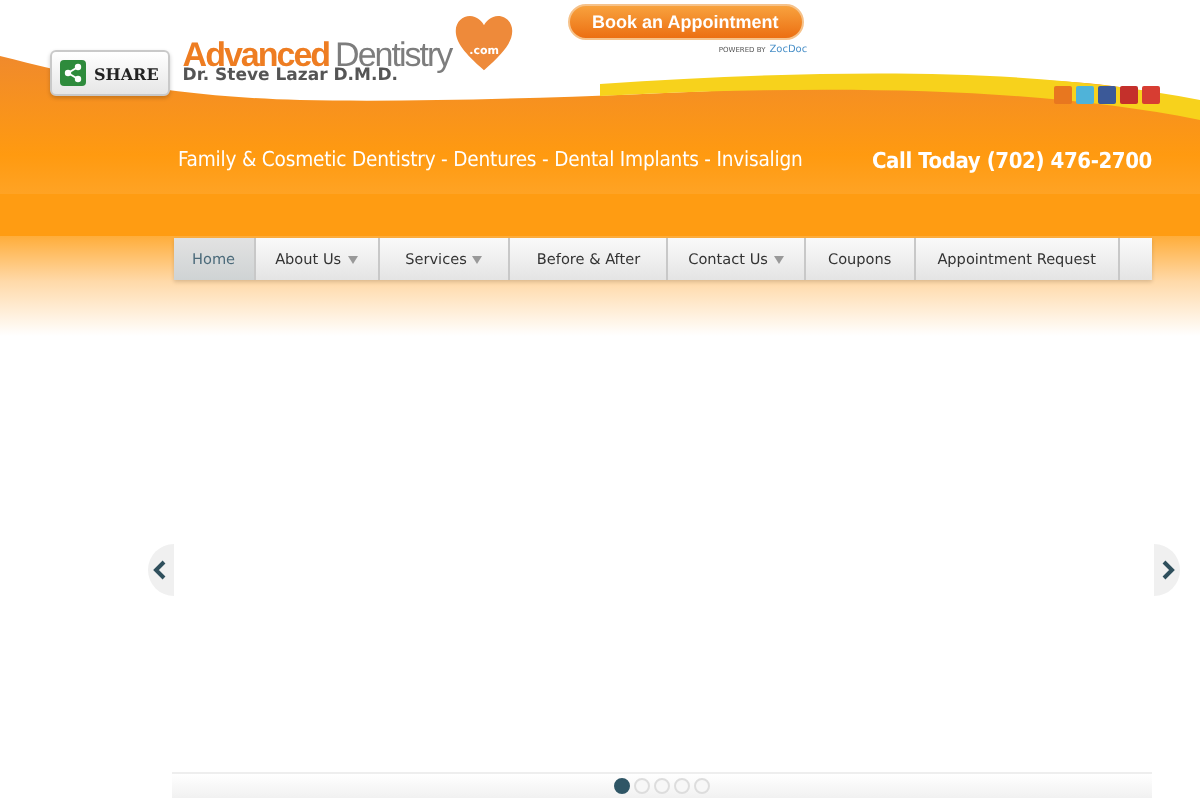 This screenshot has height=800, width=1200. I want to click on tagline: Family & Cosmetic Dentistry - Dentures - Dental Implants - Invisalign, so click(490, 161).